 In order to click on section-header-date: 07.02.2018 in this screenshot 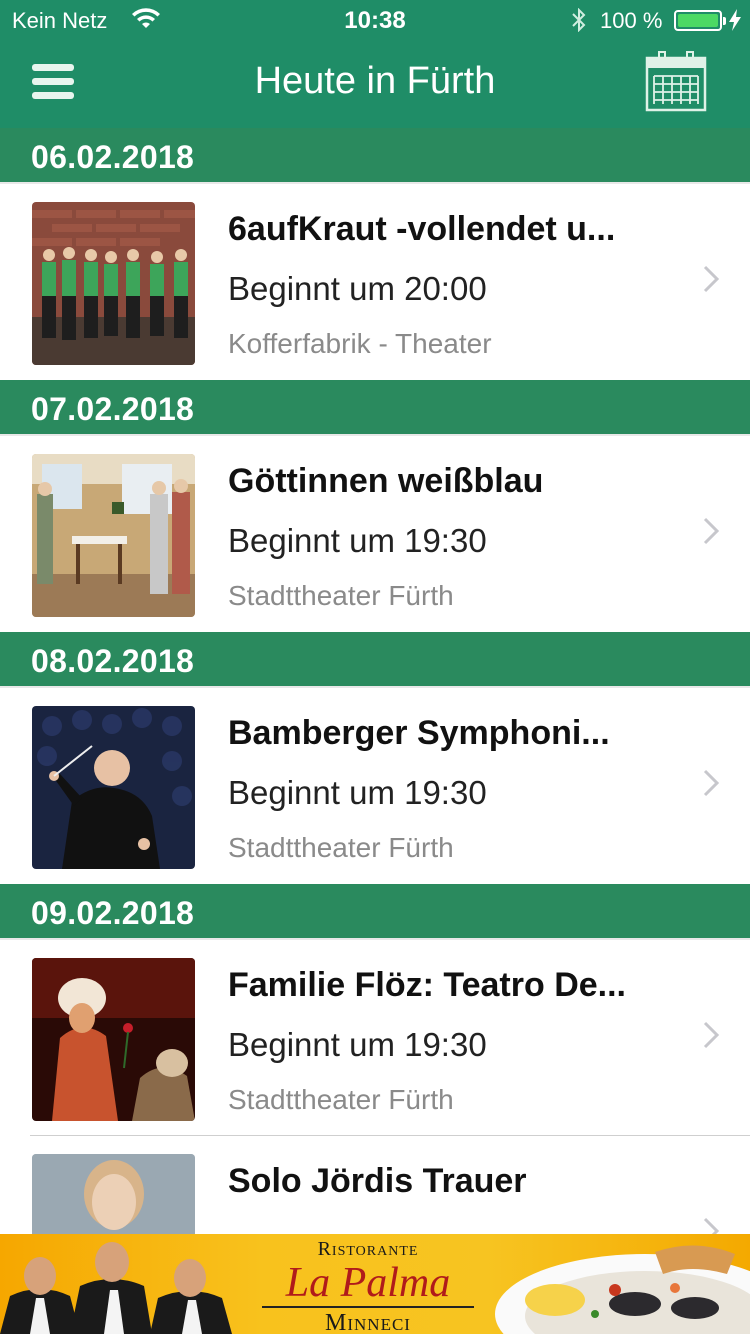, I will do `click(375, 408)`.